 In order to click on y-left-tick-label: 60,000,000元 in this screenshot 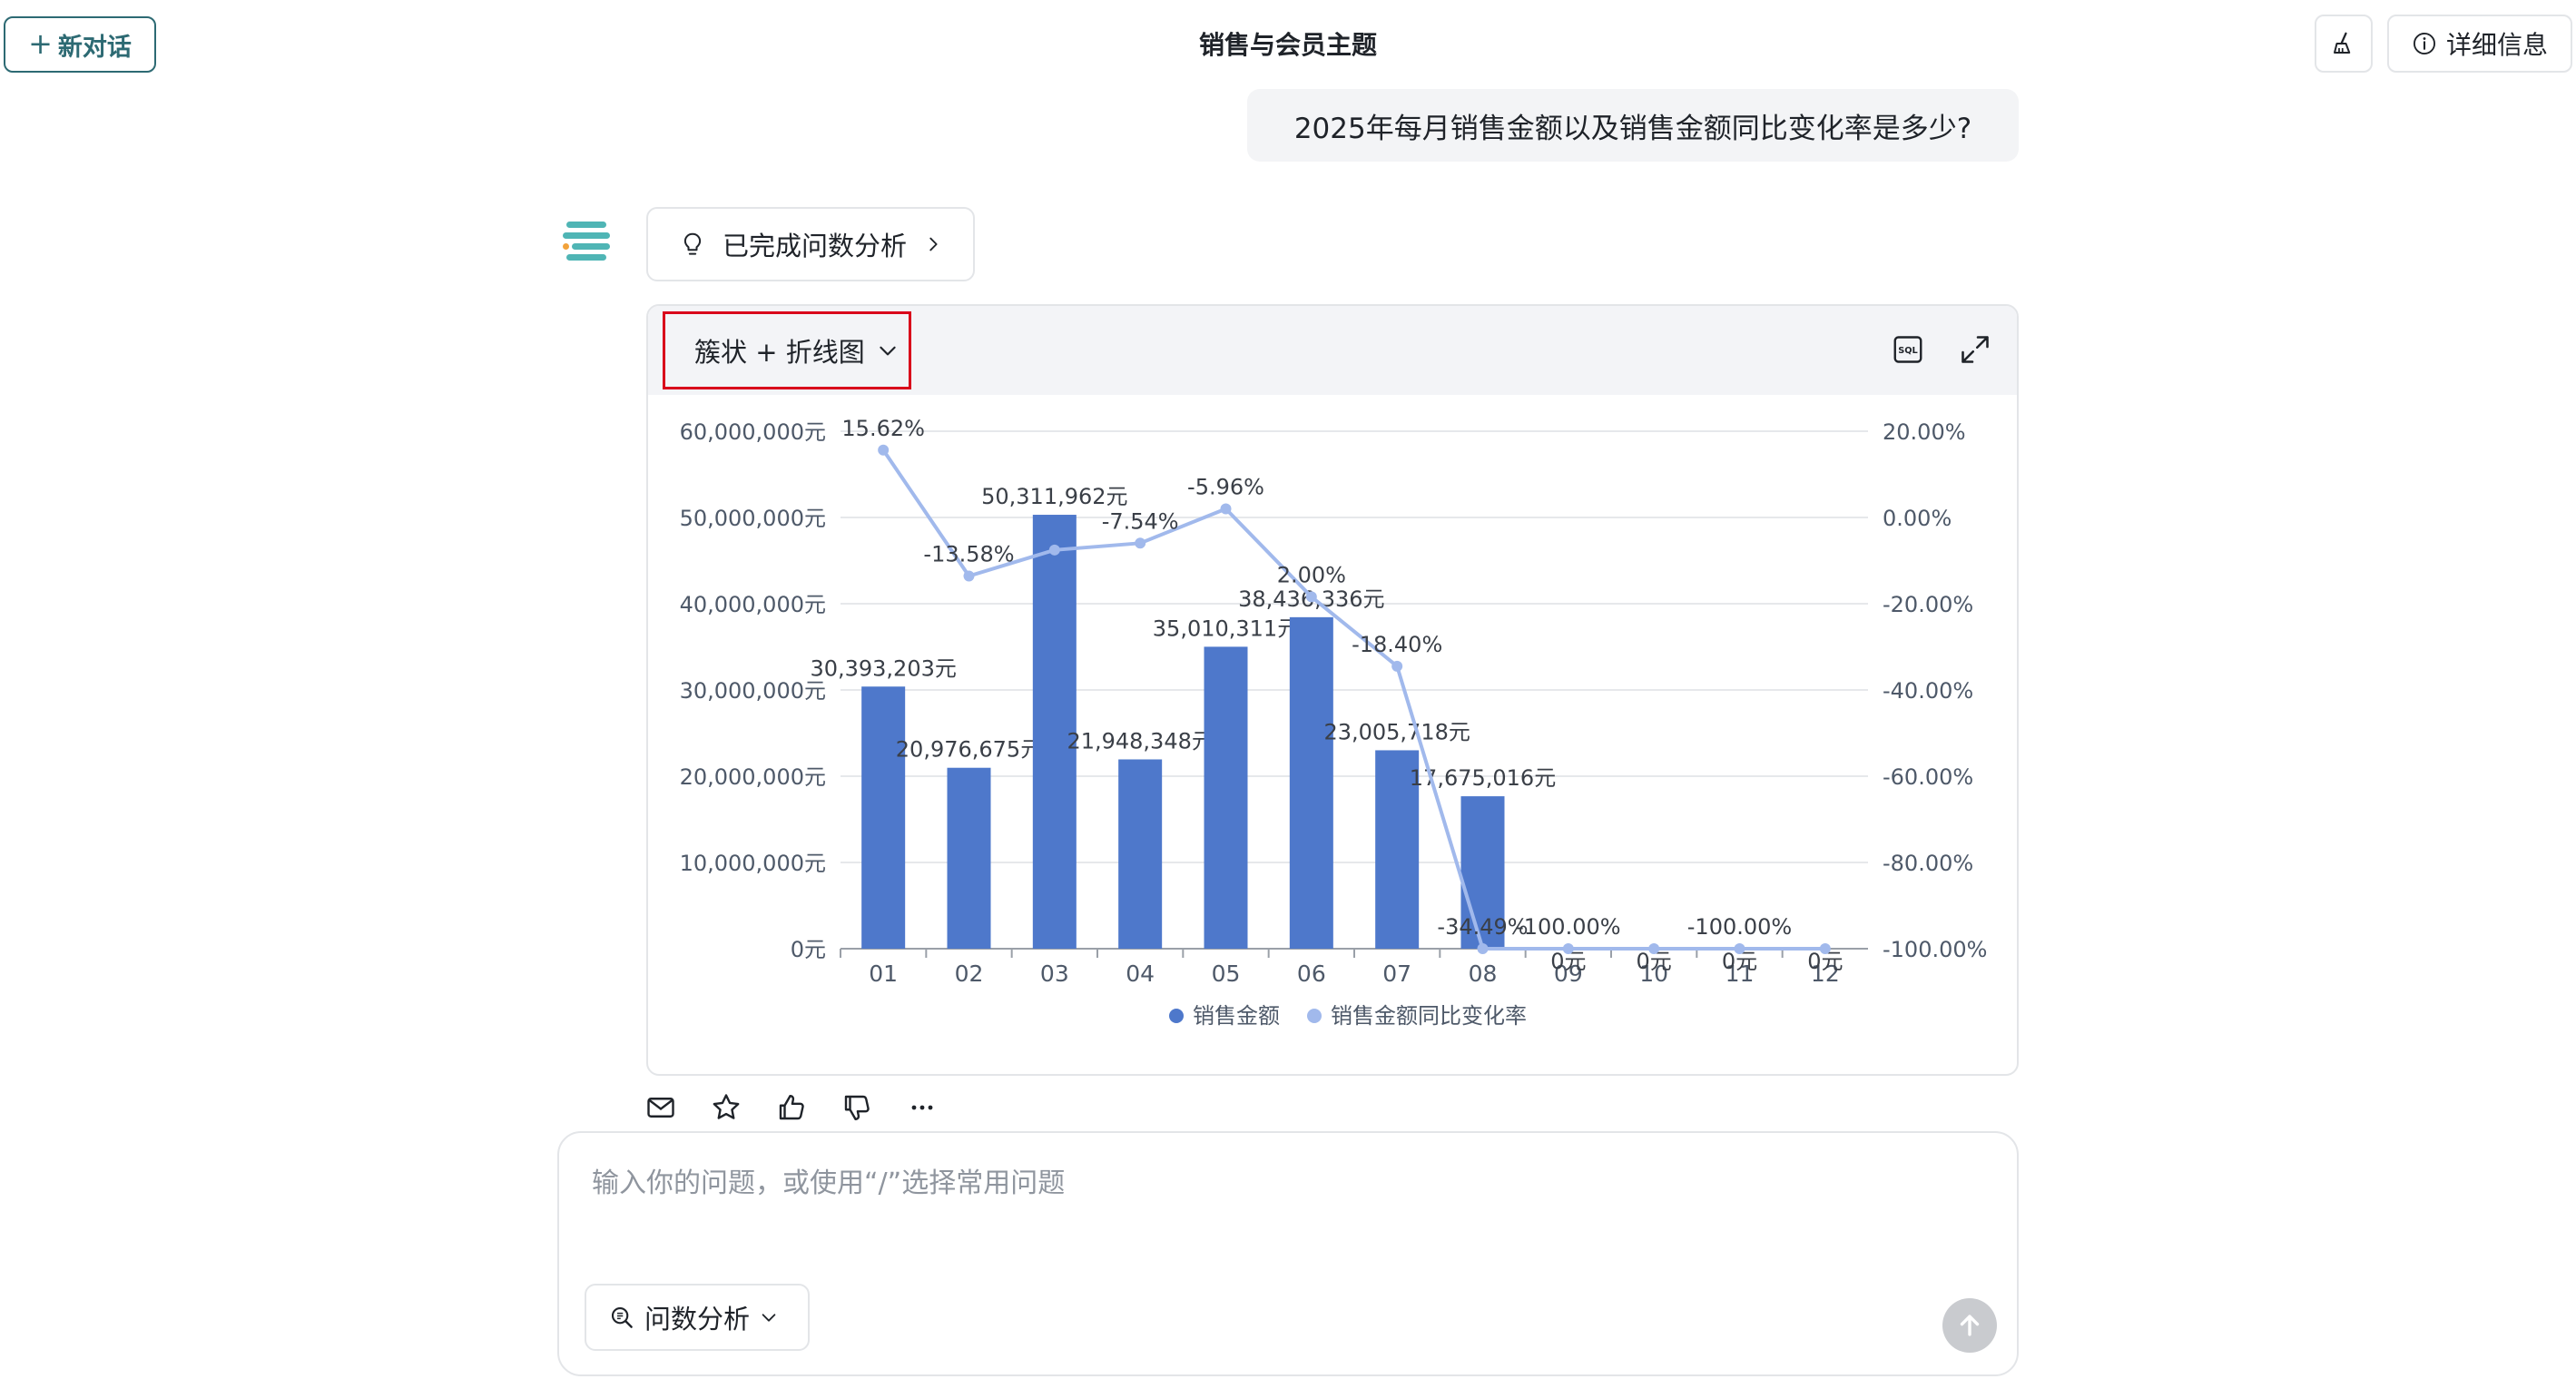, I will do `click(753, 432)`.